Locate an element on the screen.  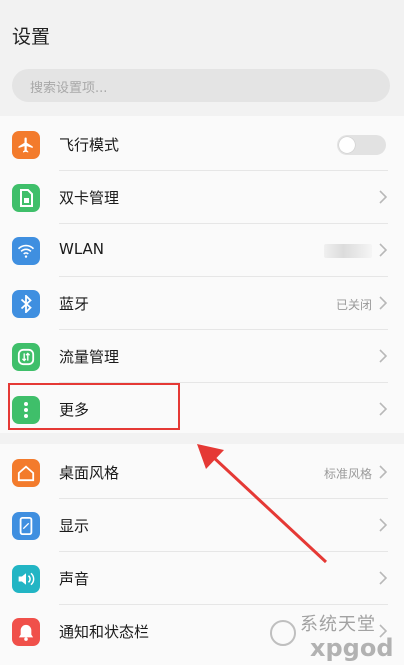
settings-item-label: 飞行模式 is located at coordinates (89, 145).